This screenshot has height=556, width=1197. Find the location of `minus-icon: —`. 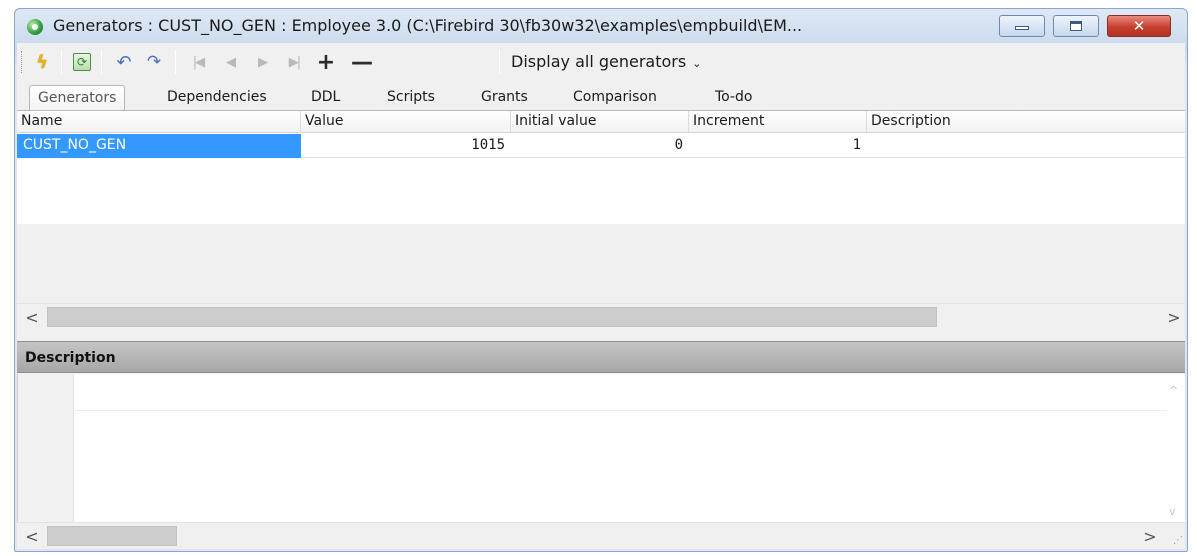

minus-icon: — is located at coordinates (362, 62).